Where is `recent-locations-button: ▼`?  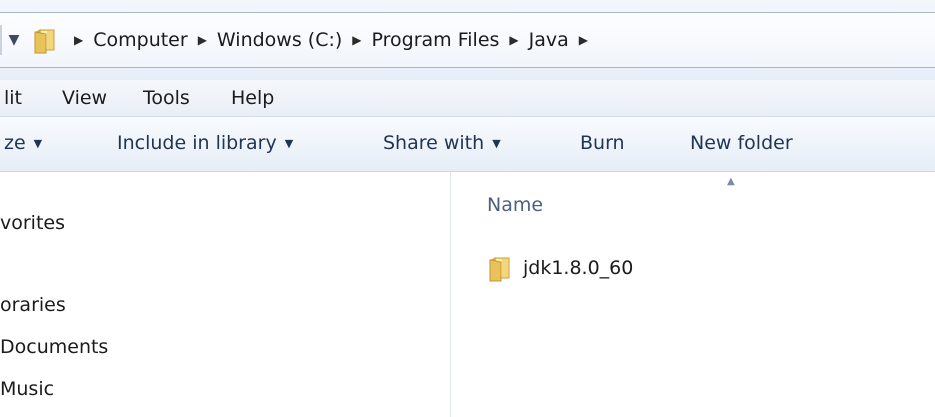 recent-locations-button: ▼ is located at coordinates (14, 40).